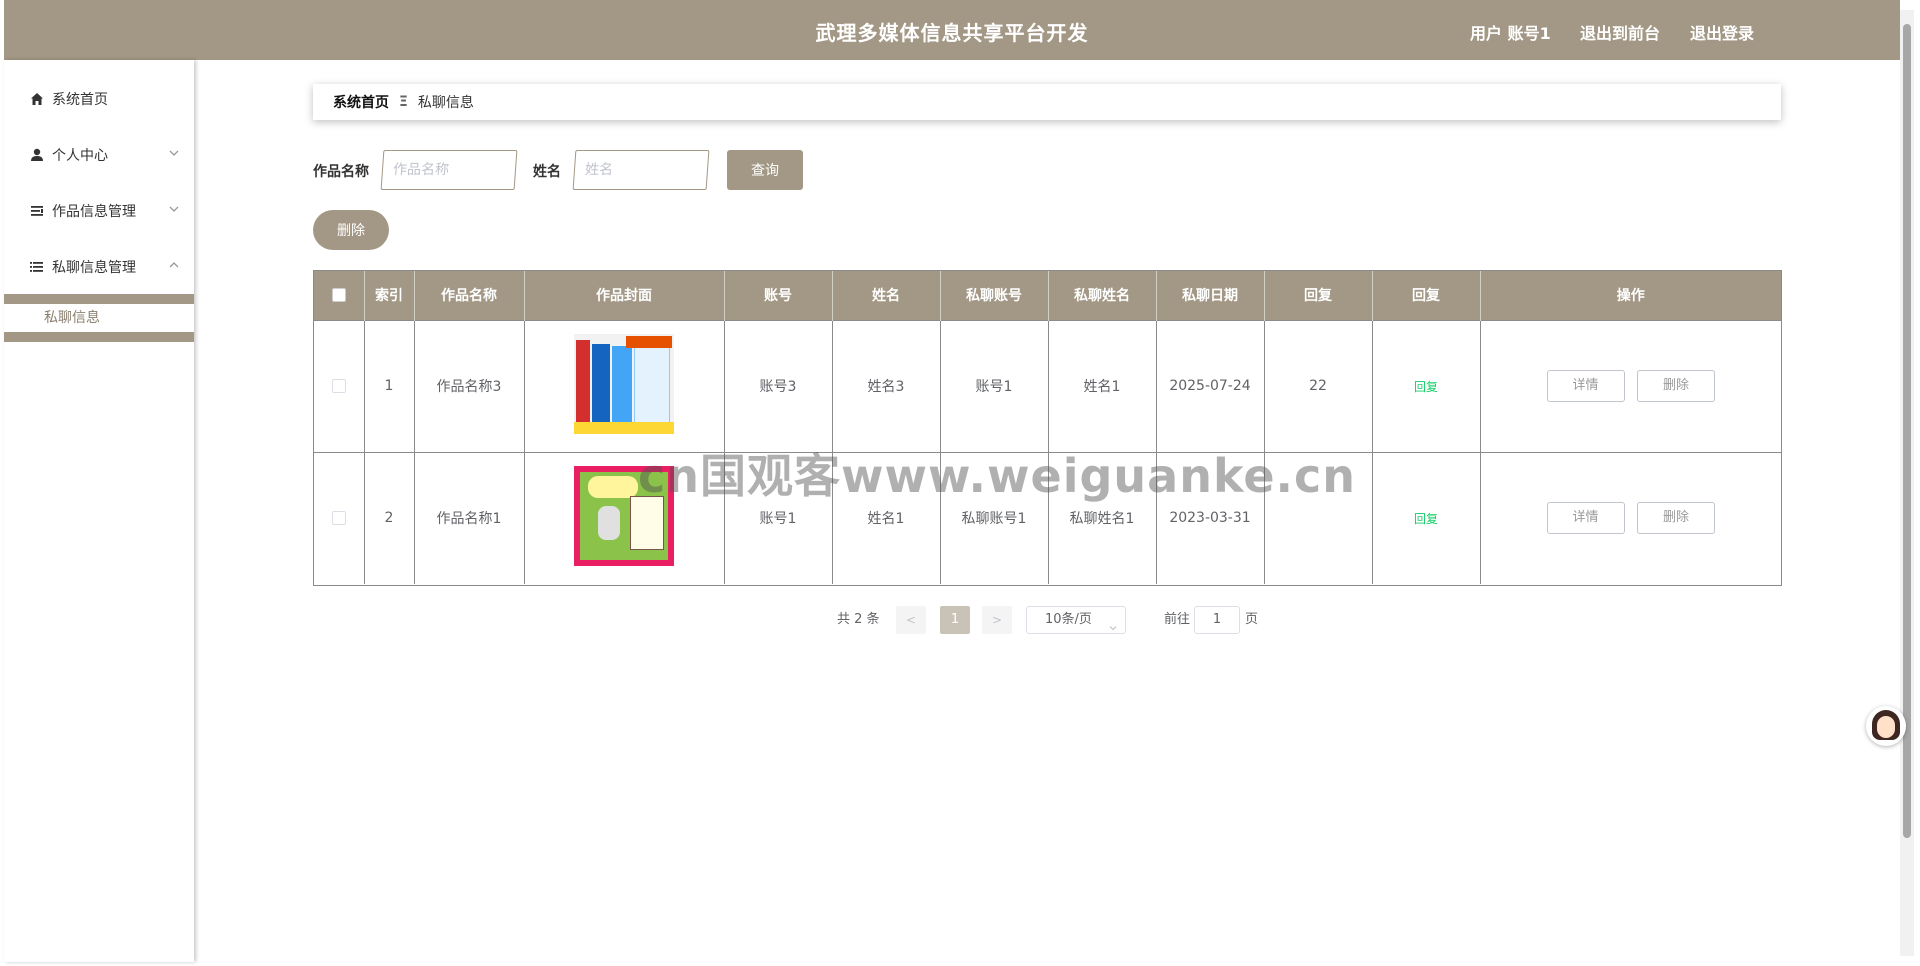  What do you see at coordinates (778, 295) in the screenshot?
I see `column-header: 账号` at bounding box center [778, 295].